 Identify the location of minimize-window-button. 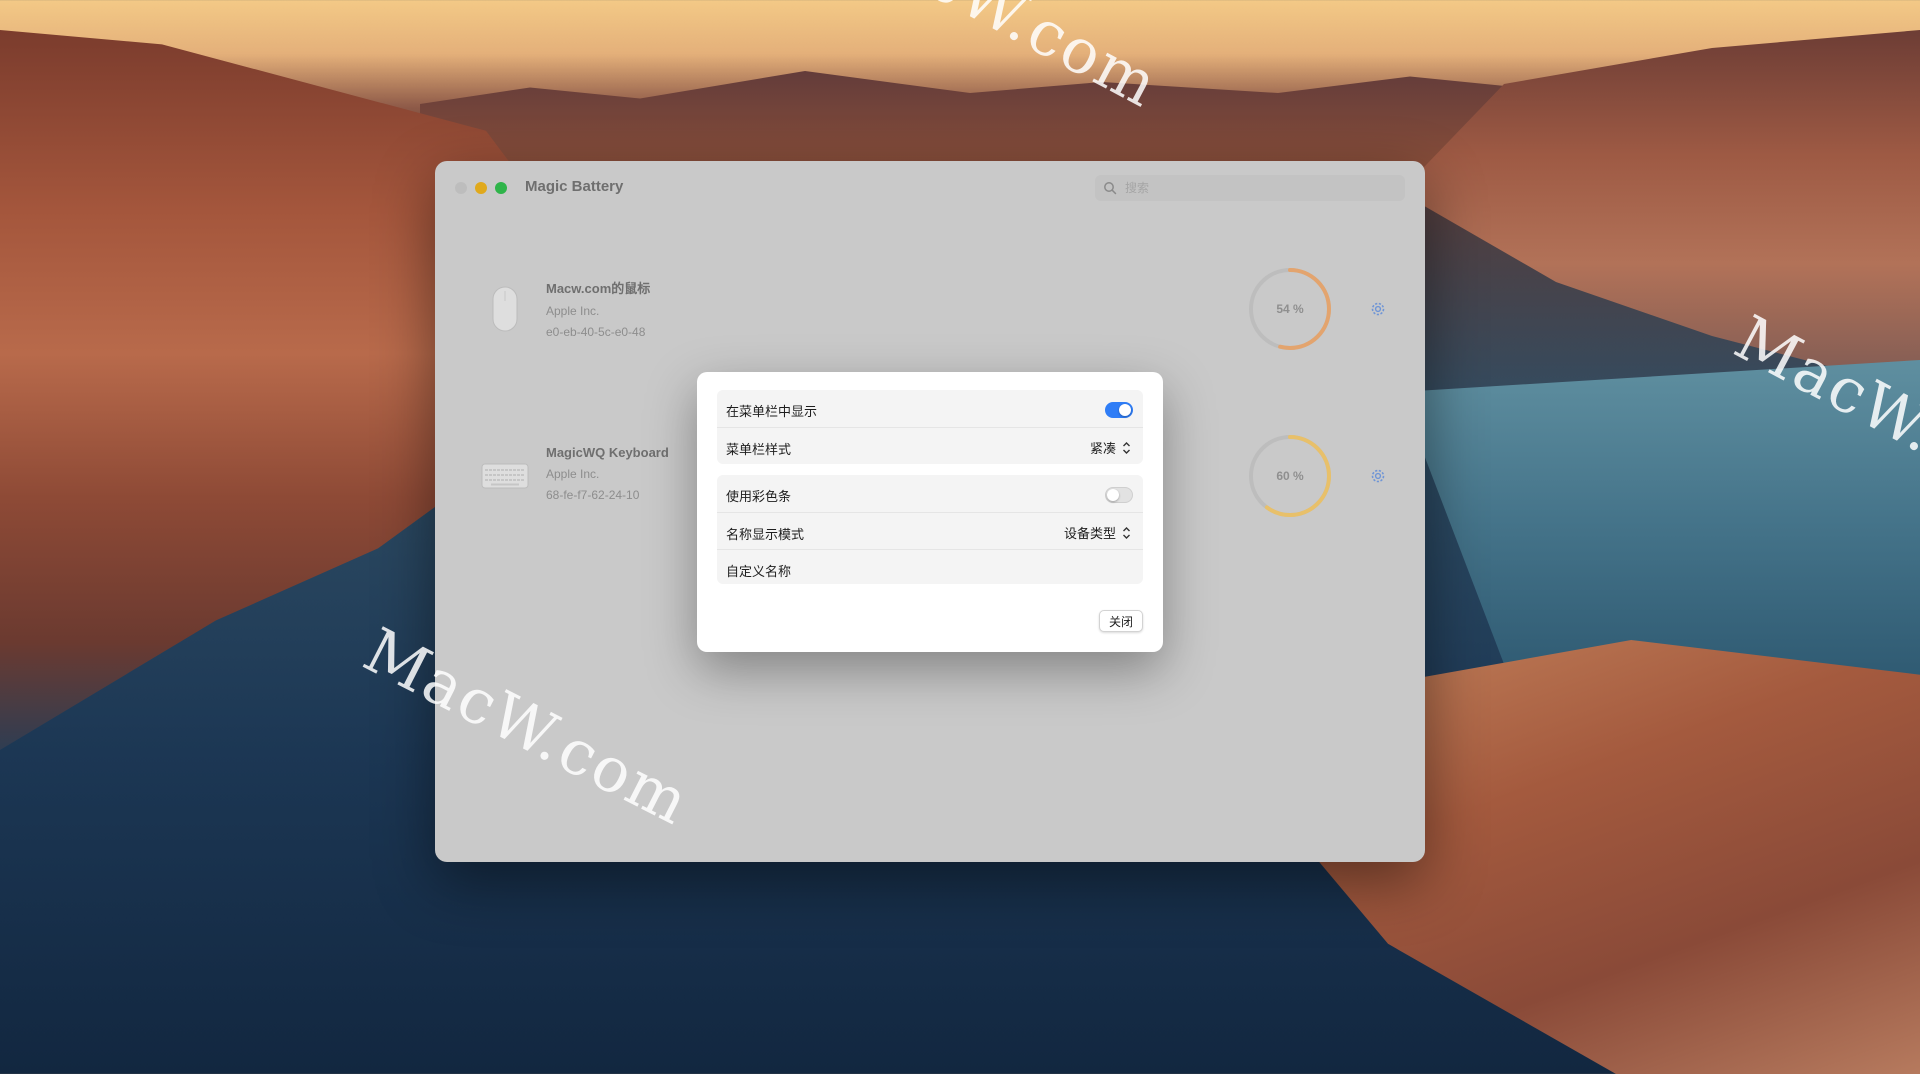
(481, 188).